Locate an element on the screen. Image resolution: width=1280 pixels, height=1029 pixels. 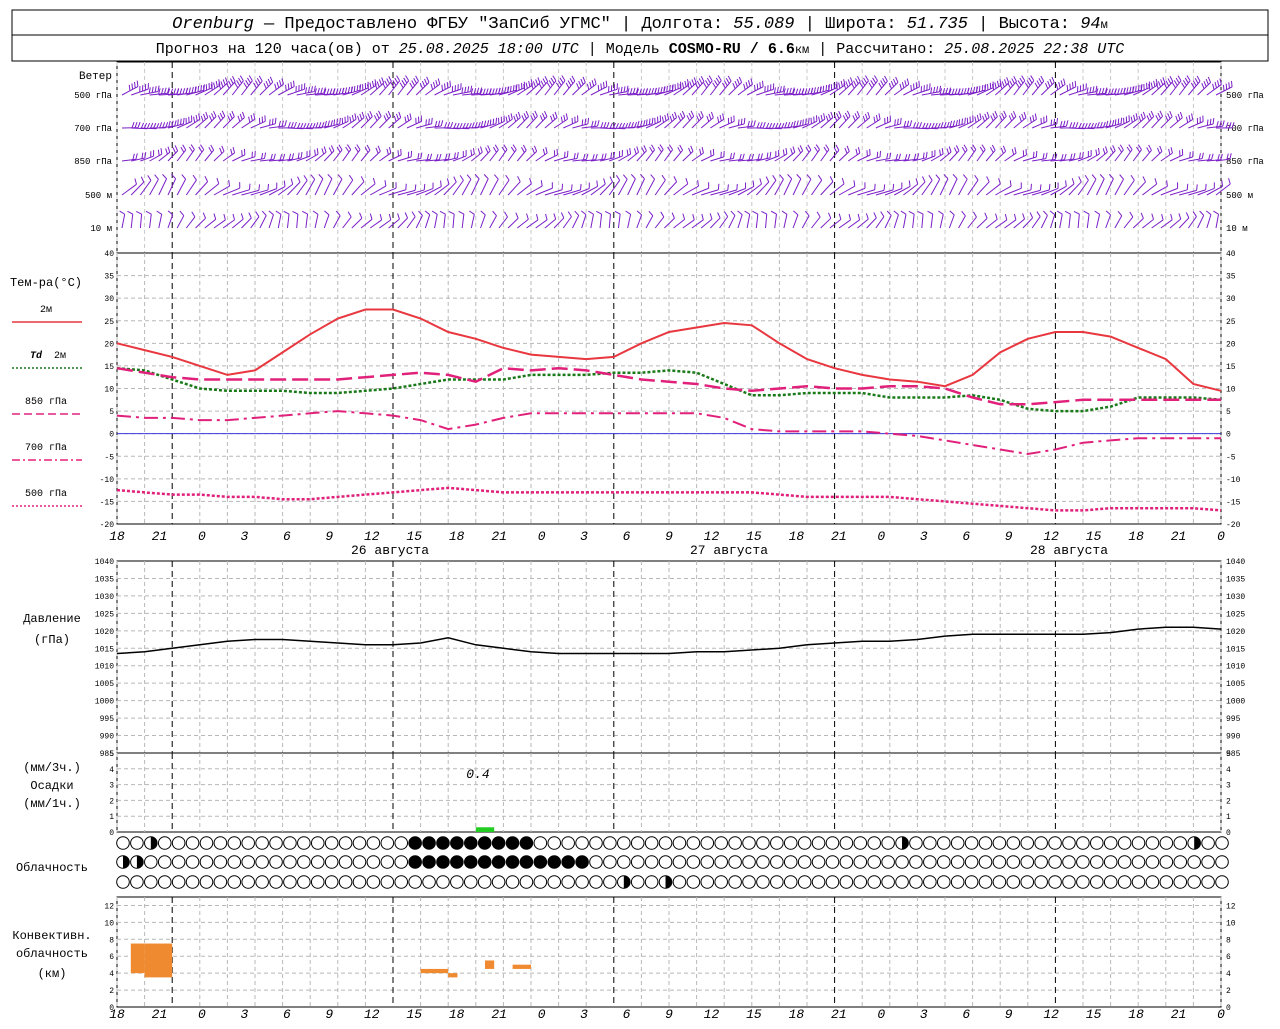
alt-label: Высота: is located at coordinates (1040, 24).